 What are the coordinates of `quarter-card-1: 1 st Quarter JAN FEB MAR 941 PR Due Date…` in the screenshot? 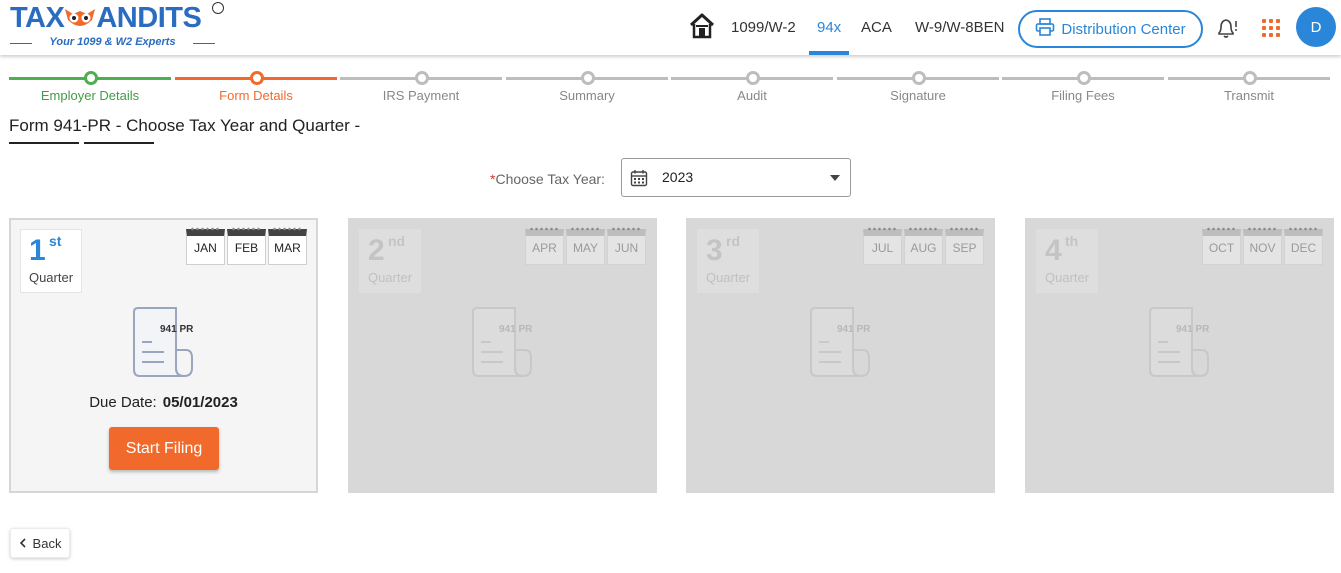 It's located at (163, 355).